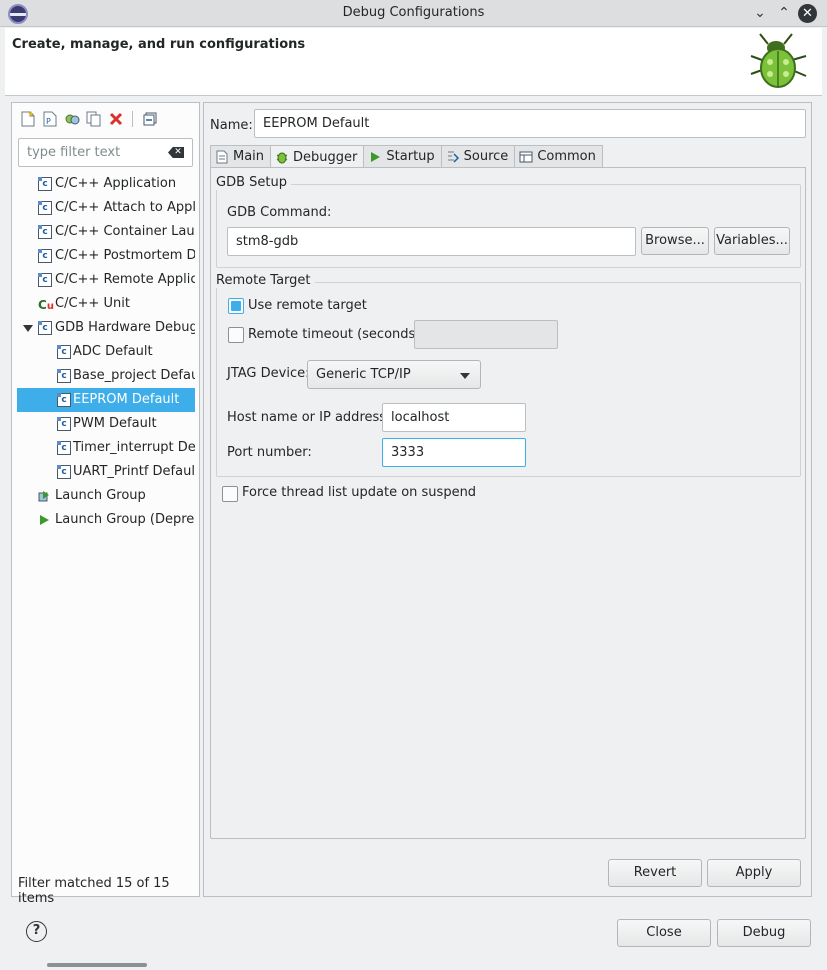 This screenshot has width=827, height=970. Describe the element at coordinates (97, 965) in the screenshot. I see `tree-horizontal-scrollbar` at that location.